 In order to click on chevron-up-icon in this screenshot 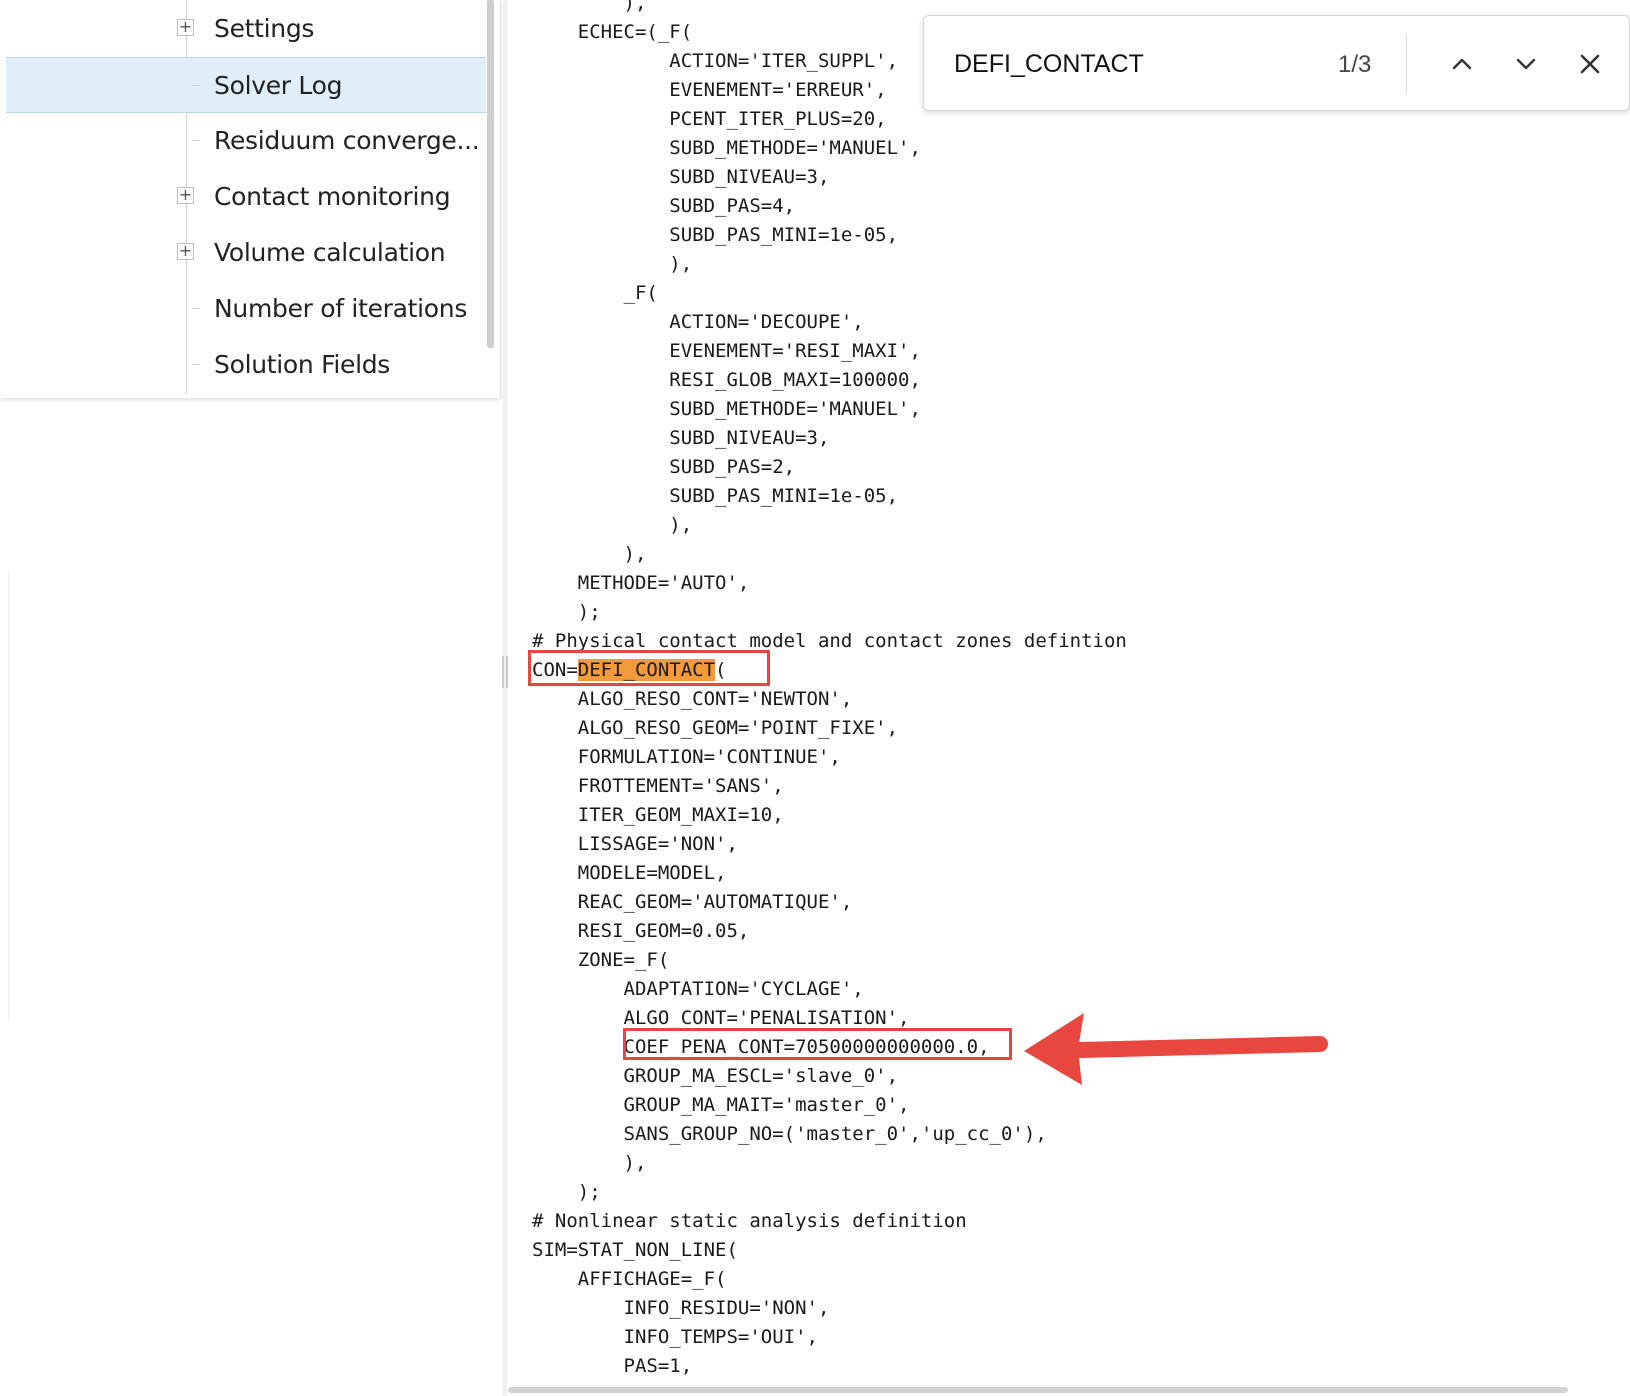, I will do `click(1462, 64)`.